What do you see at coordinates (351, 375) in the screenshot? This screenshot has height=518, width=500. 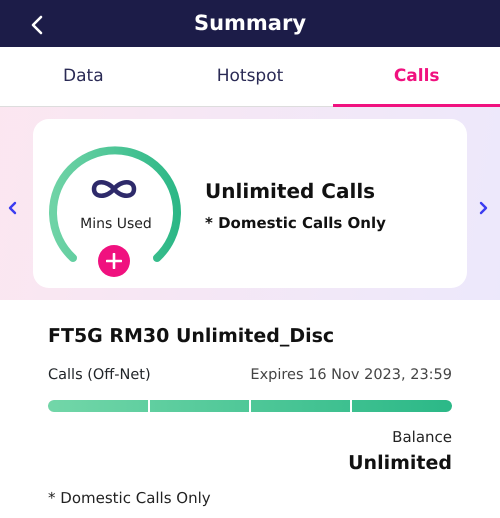 I see `expiry-date: Expires 16 Nov 2023, 23:59` at bounding box center [351, 375].